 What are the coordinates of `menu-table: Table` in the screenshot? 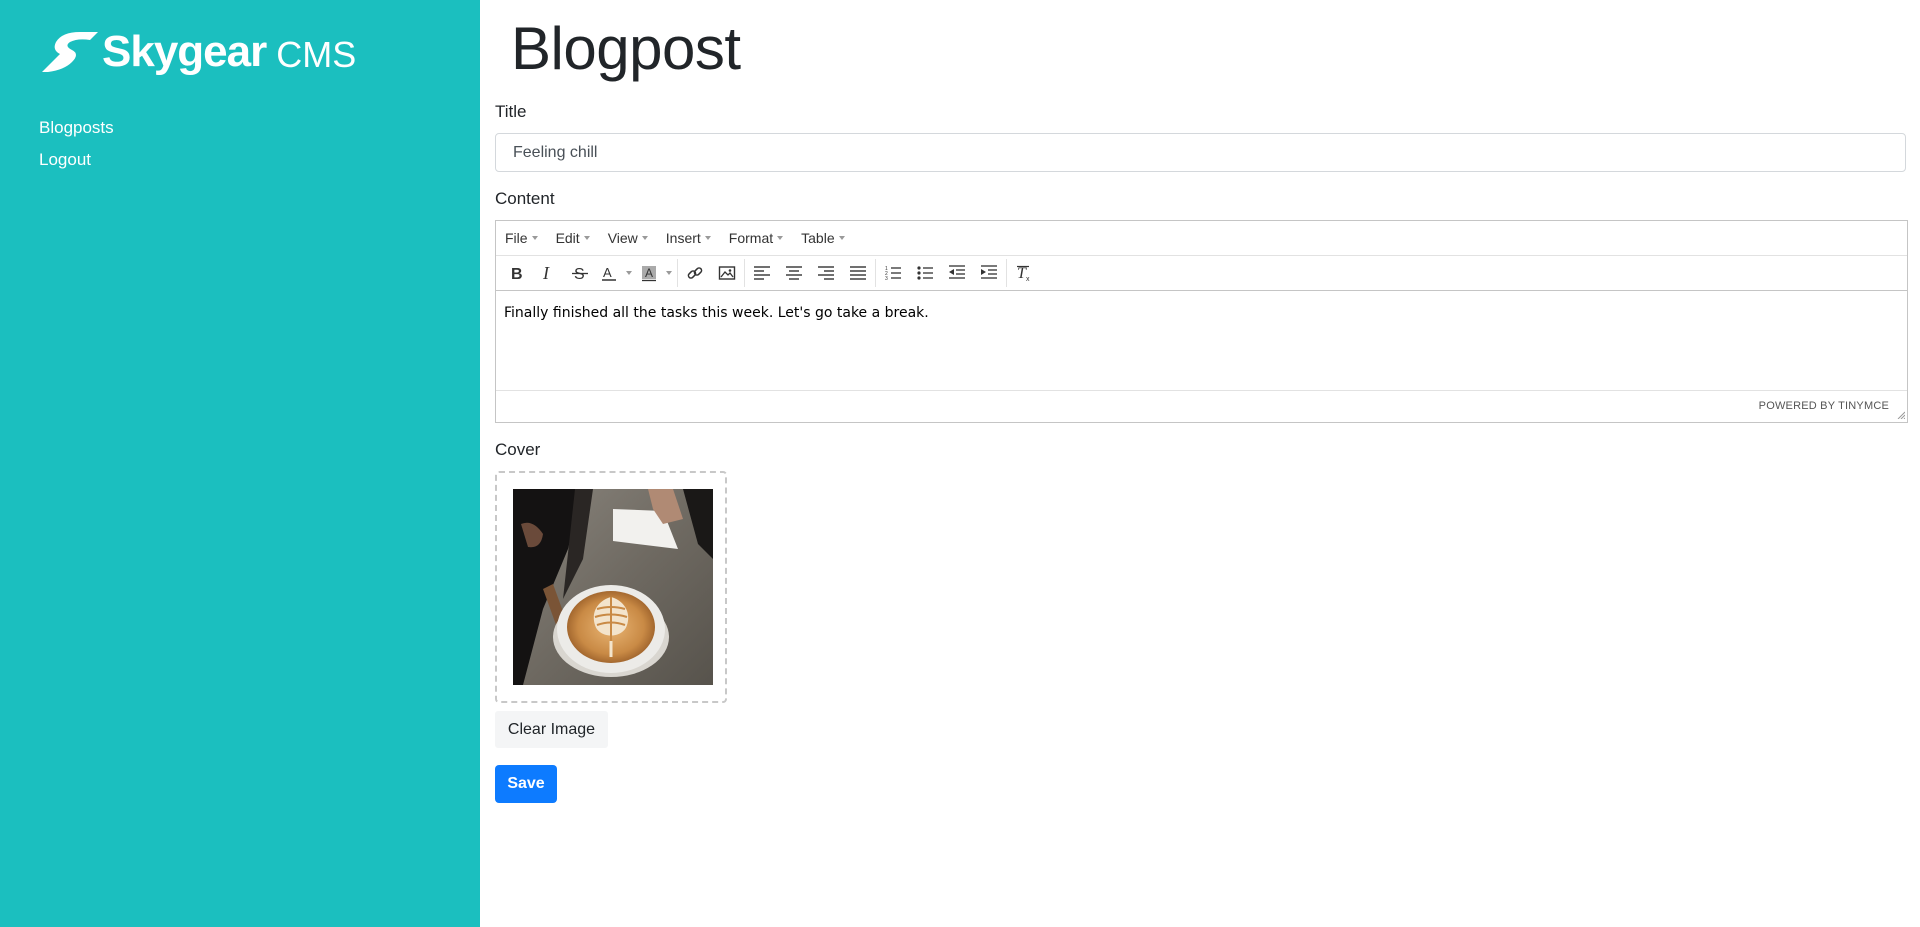 It's located at (822, 238).